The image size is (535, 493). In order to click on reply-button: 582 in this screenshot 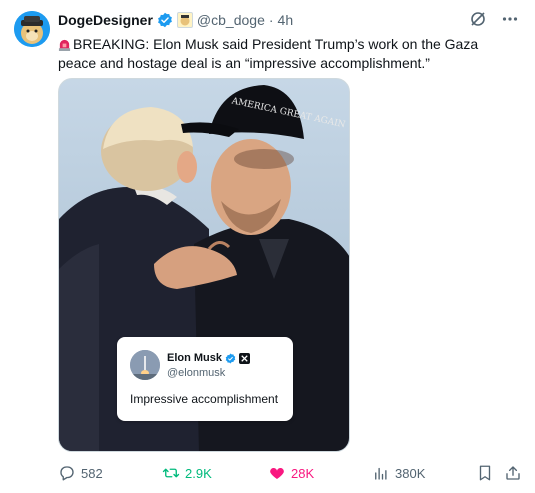, I will do `click(80, 473)`.